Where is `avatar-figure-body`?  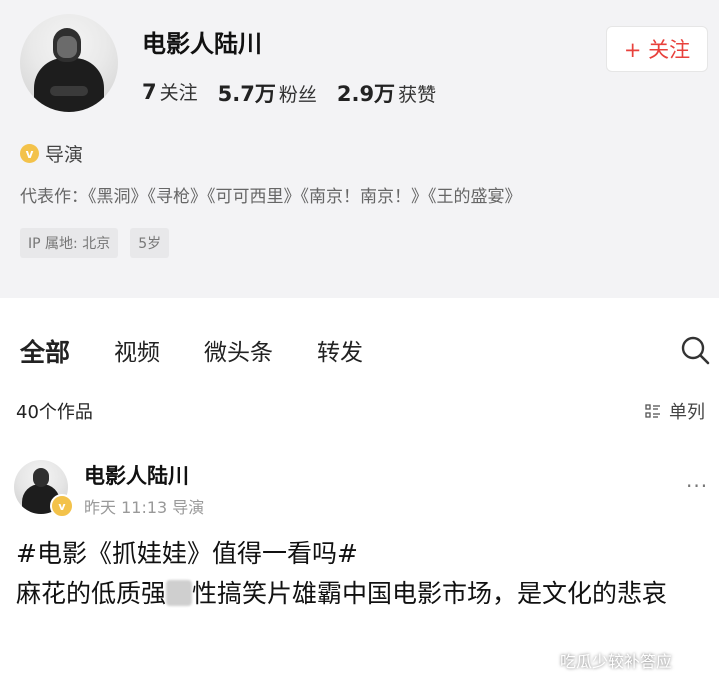
avatar-figure-body is located at coordinates (69, 85).